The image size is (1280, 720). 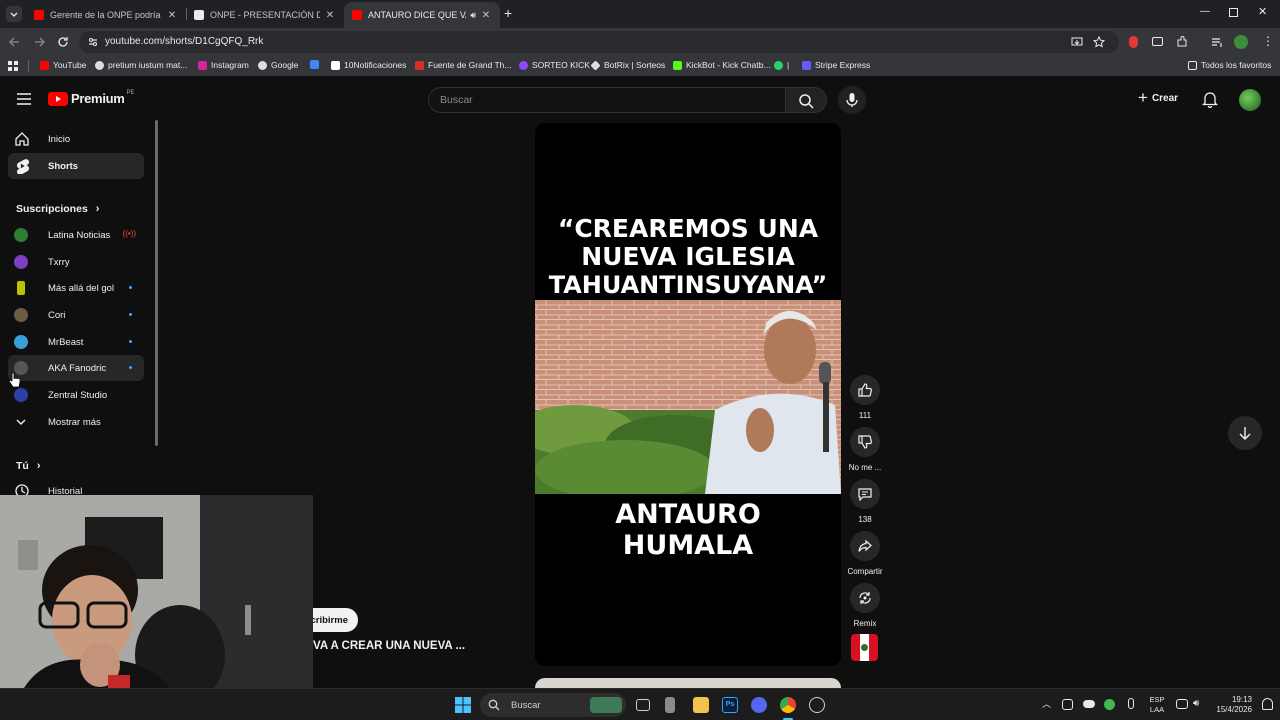 I want to click on next-video-button, so click(x=1245, y=433).